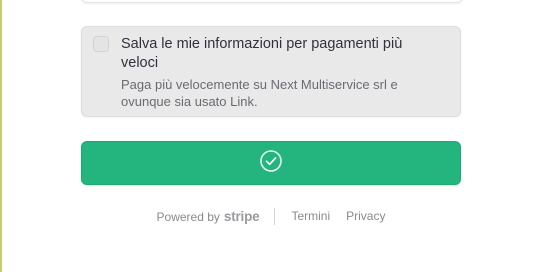  I want to click on terms-link: Termini, so click(310, 216).